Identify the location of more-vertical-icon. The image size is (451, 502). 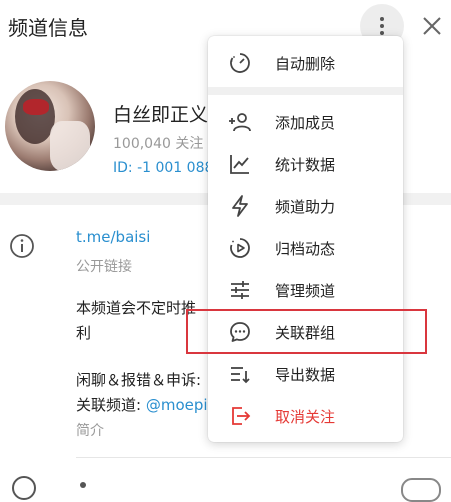
(382, 26).